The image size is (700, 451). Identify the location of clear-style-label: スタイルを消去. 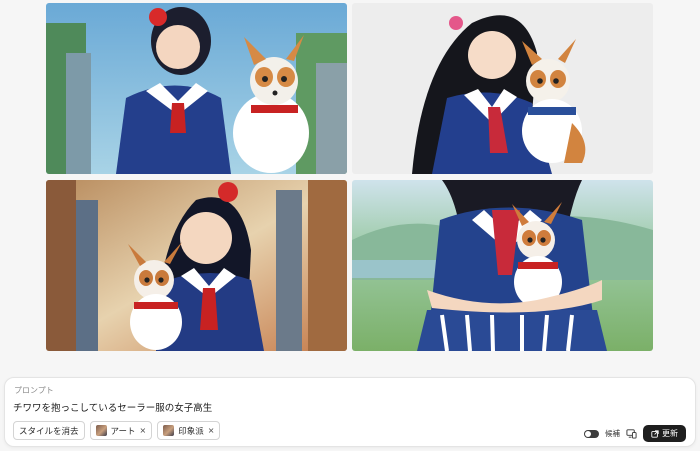
(49, 431).